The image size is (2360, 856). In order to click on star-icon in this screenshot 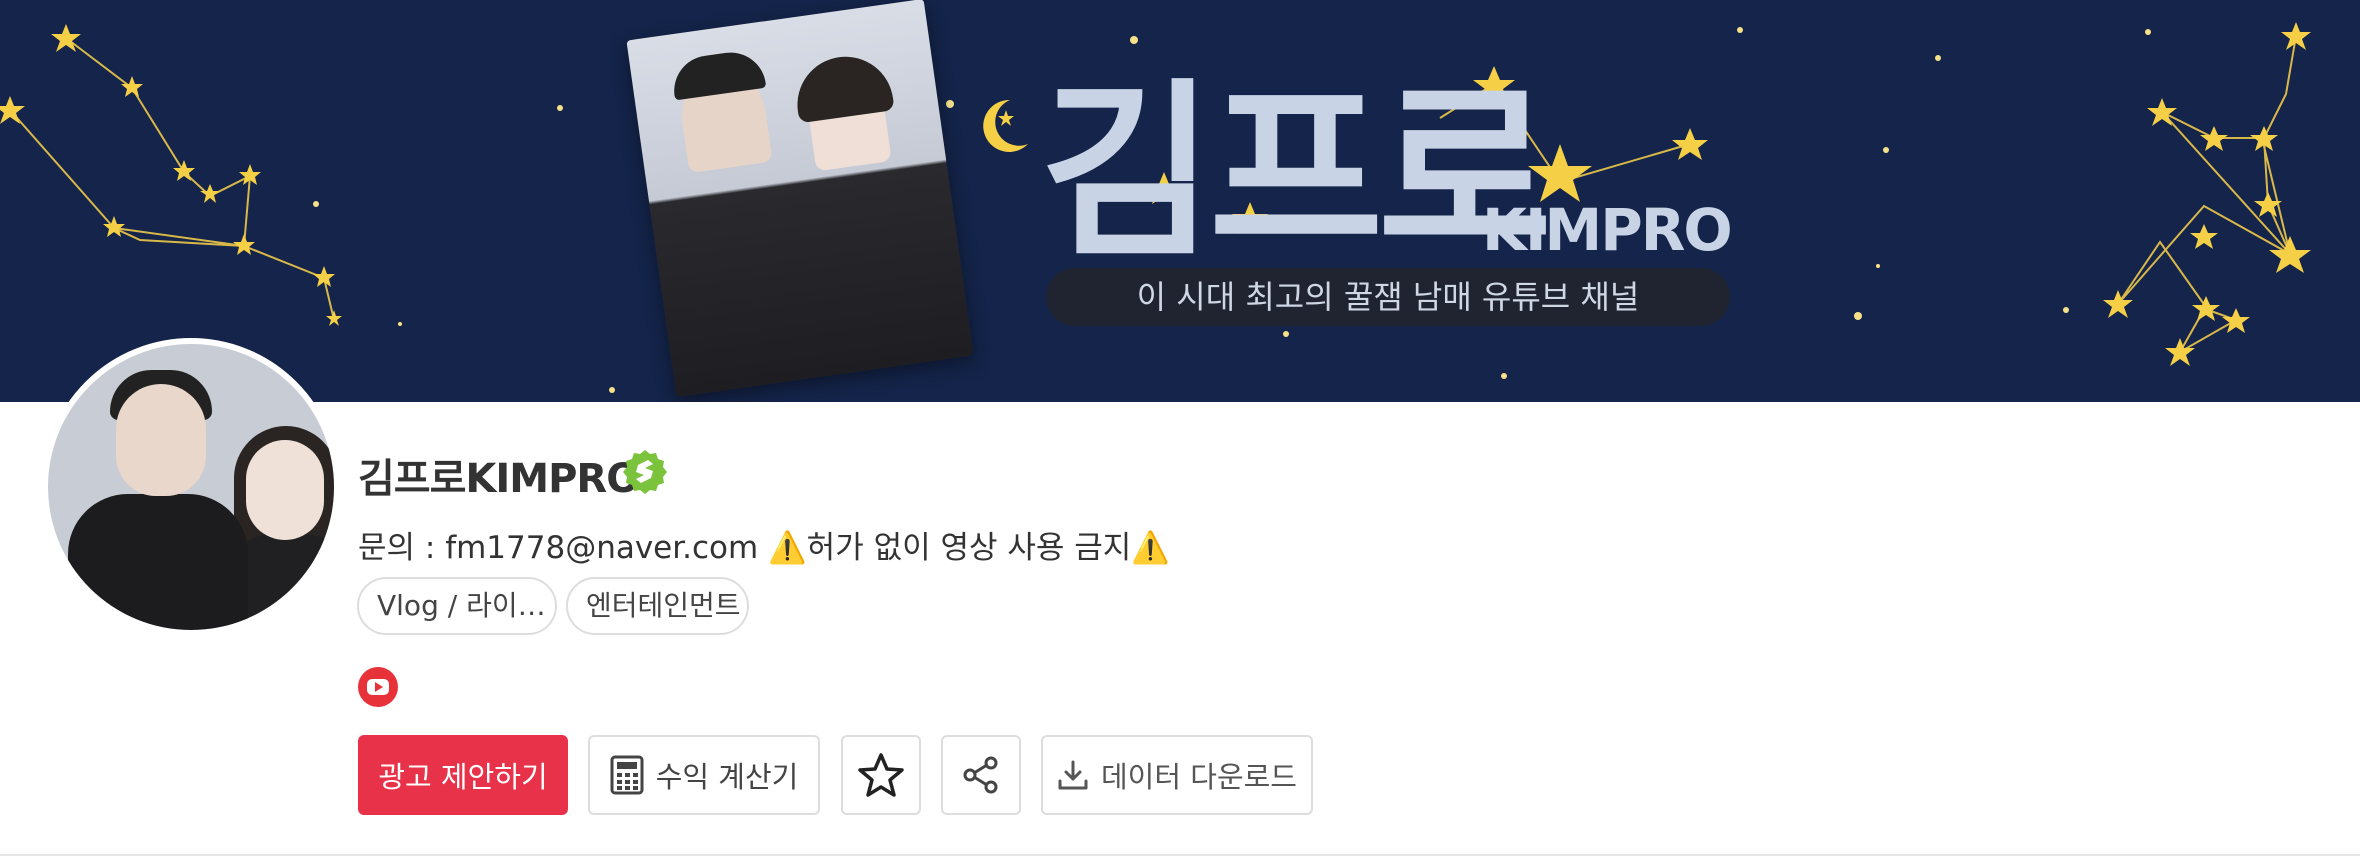, I will do `click(881, 775)`.